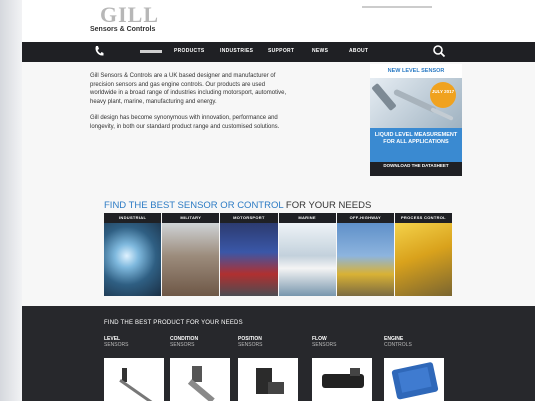 This screenshot has height=401, width=535. Describe the element at coordinates (307, 259) in the screenshot. I see `marine-image` at that location.